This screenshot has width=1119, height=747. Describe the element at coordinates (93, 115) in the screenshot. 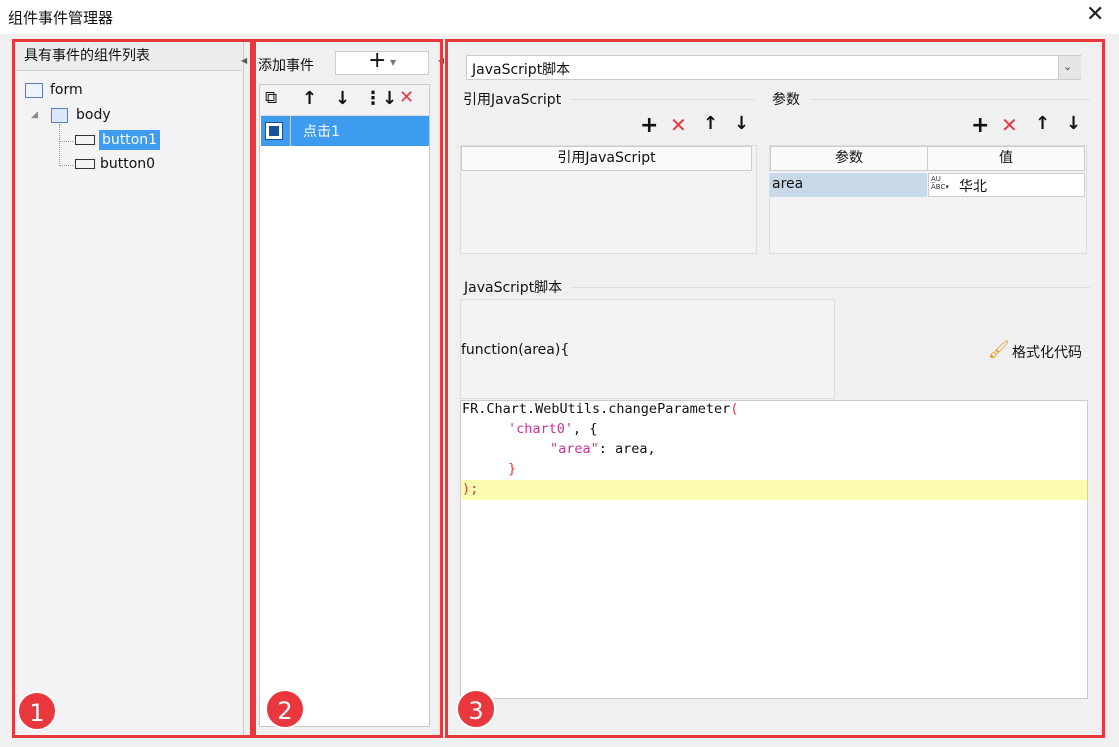

I see `tree-item-label: body` at that location.